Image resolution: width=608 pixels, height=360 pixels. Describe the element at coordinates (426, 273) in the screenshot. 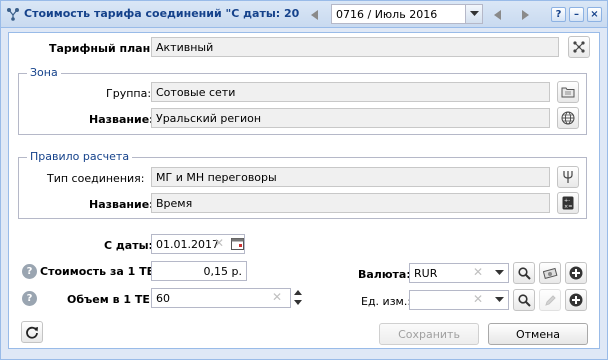

I see `currency-value: RUR` at that location.